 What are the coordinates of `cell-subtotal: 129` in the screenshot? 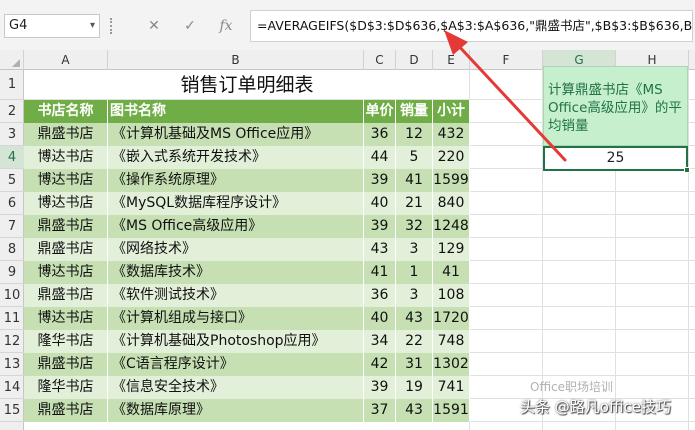 It's located at (451, 249).